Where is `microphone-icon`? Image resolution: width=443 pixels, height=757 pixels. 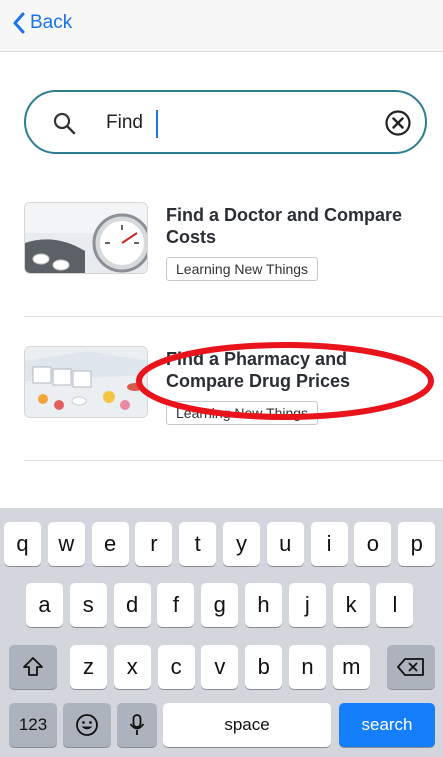 microphone-icon is located at coordinates (137, 724).